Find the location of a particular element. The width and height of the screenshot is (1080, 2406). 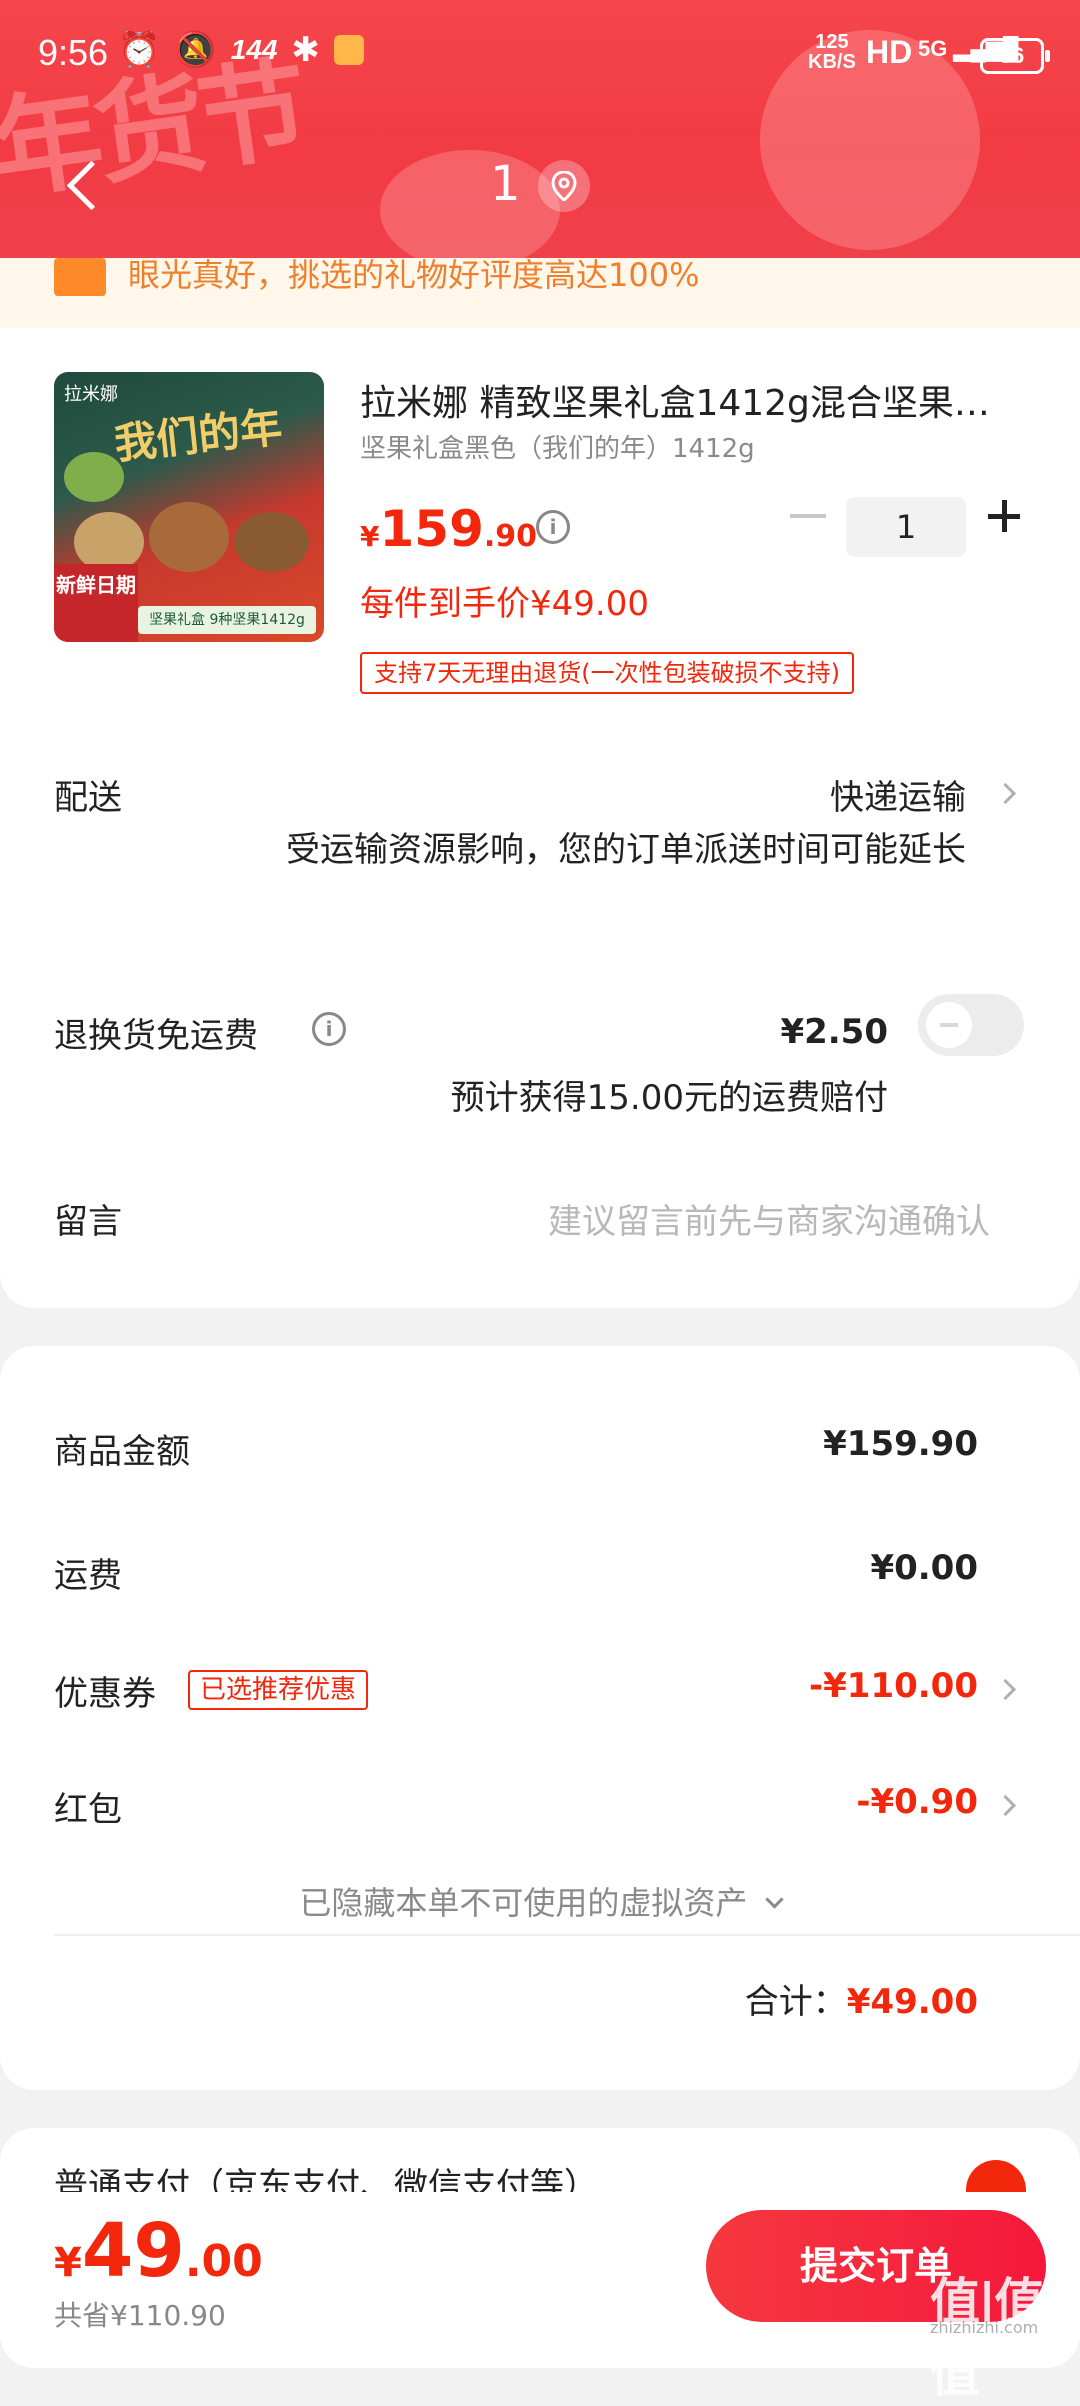

redpack-label: 红包 is located at coordinates (88, 1810).